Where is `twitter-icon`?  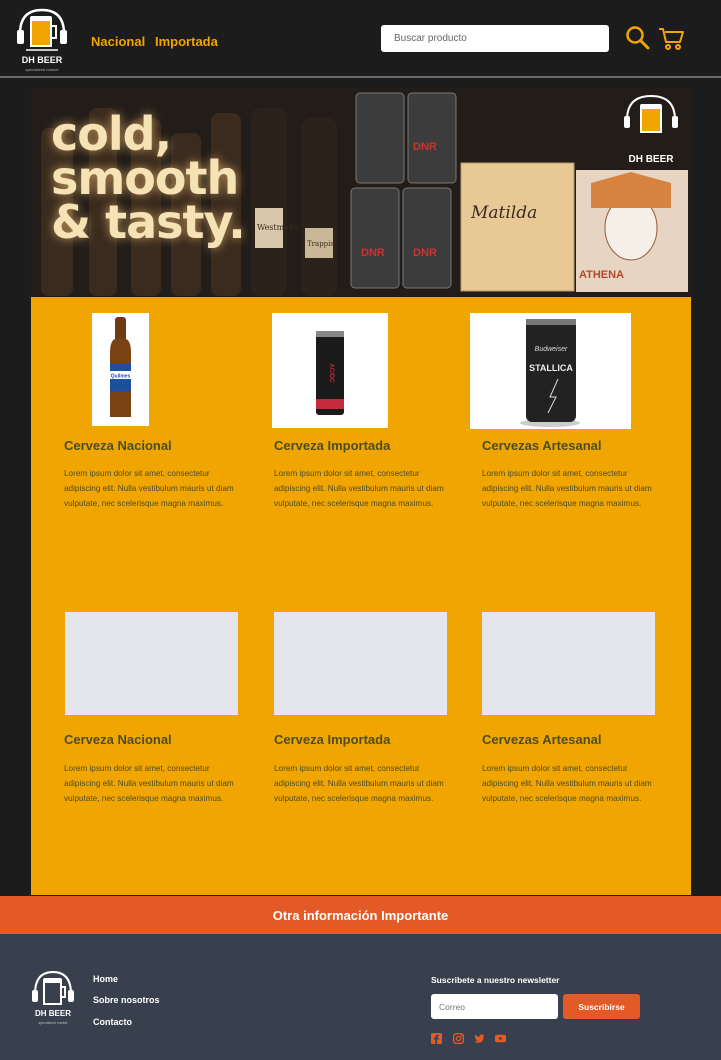
twitter-icon is located at coordinates (479, 1038).